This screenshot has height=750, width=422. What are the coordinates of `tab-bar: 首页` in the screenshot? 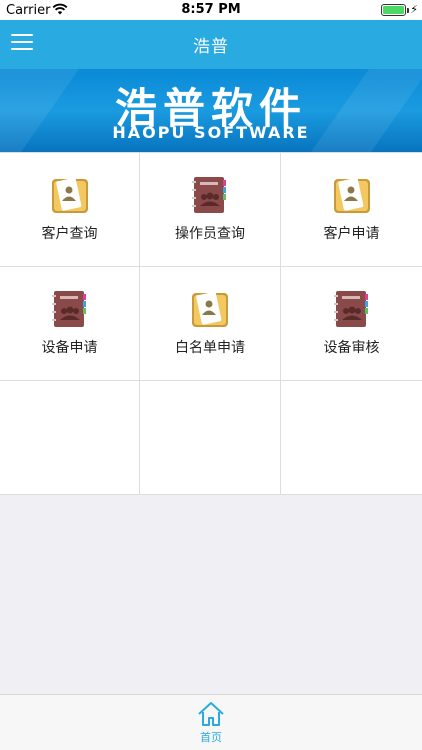 It's located at (211, 722).